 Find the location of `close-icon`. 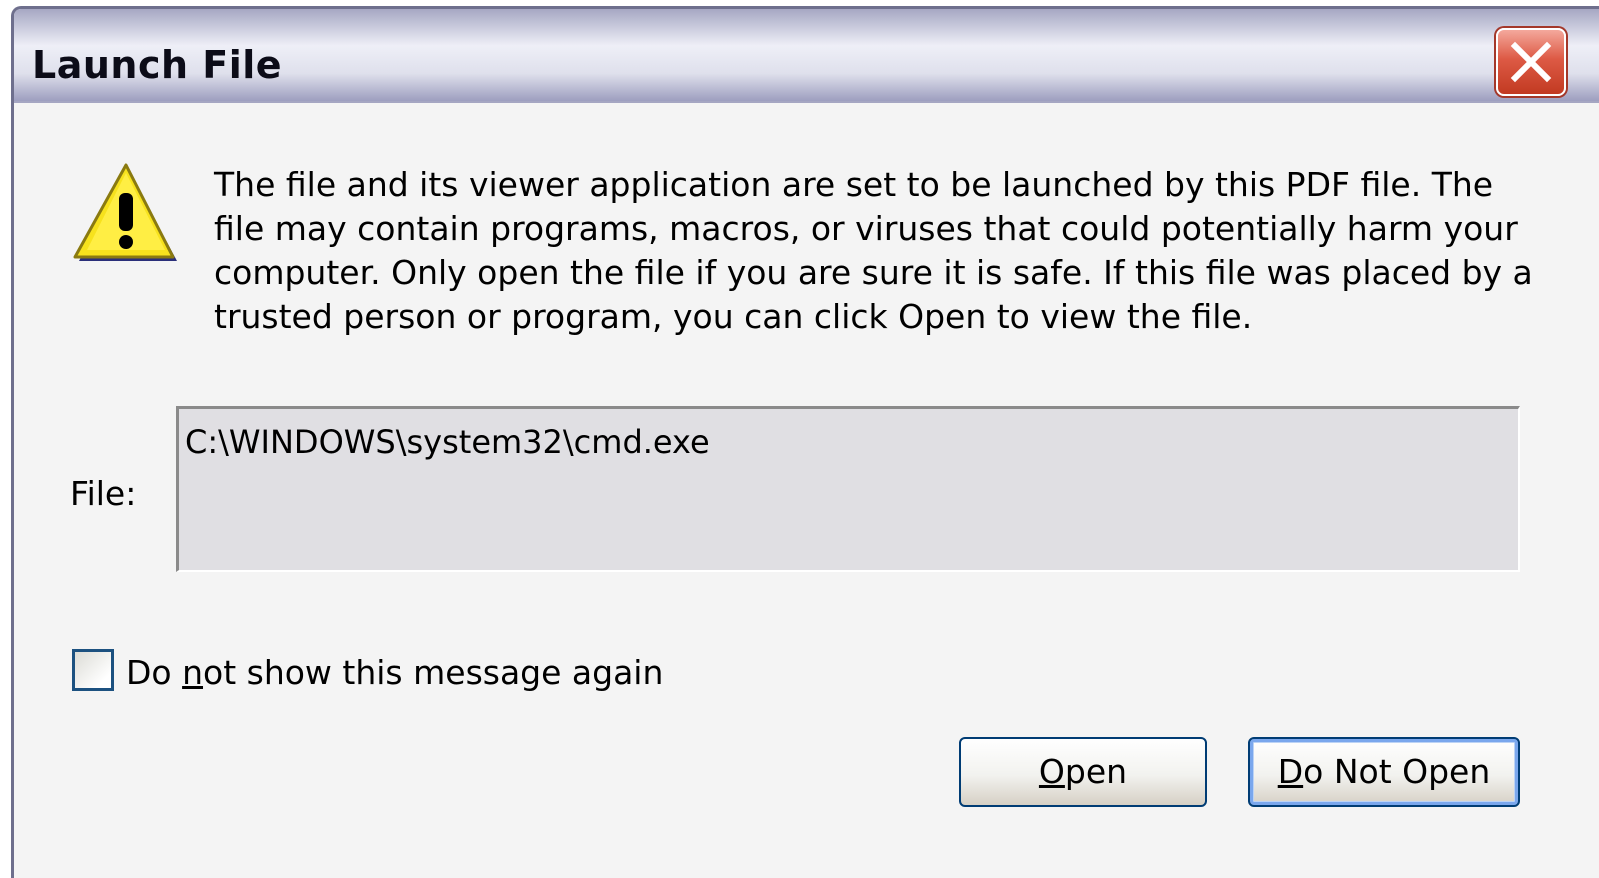

close-icon is located at coordinates (1531, 62).